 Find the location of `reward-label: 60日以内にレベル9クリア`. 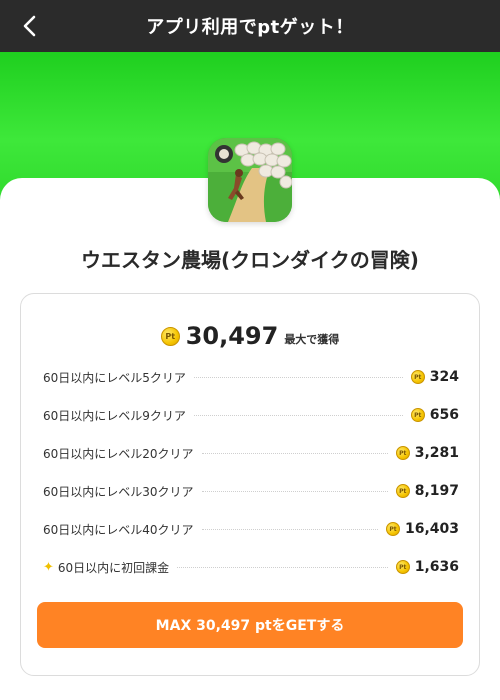

reward-label: 60日以内にレベル9クリア is located at coordinates (114, 415).